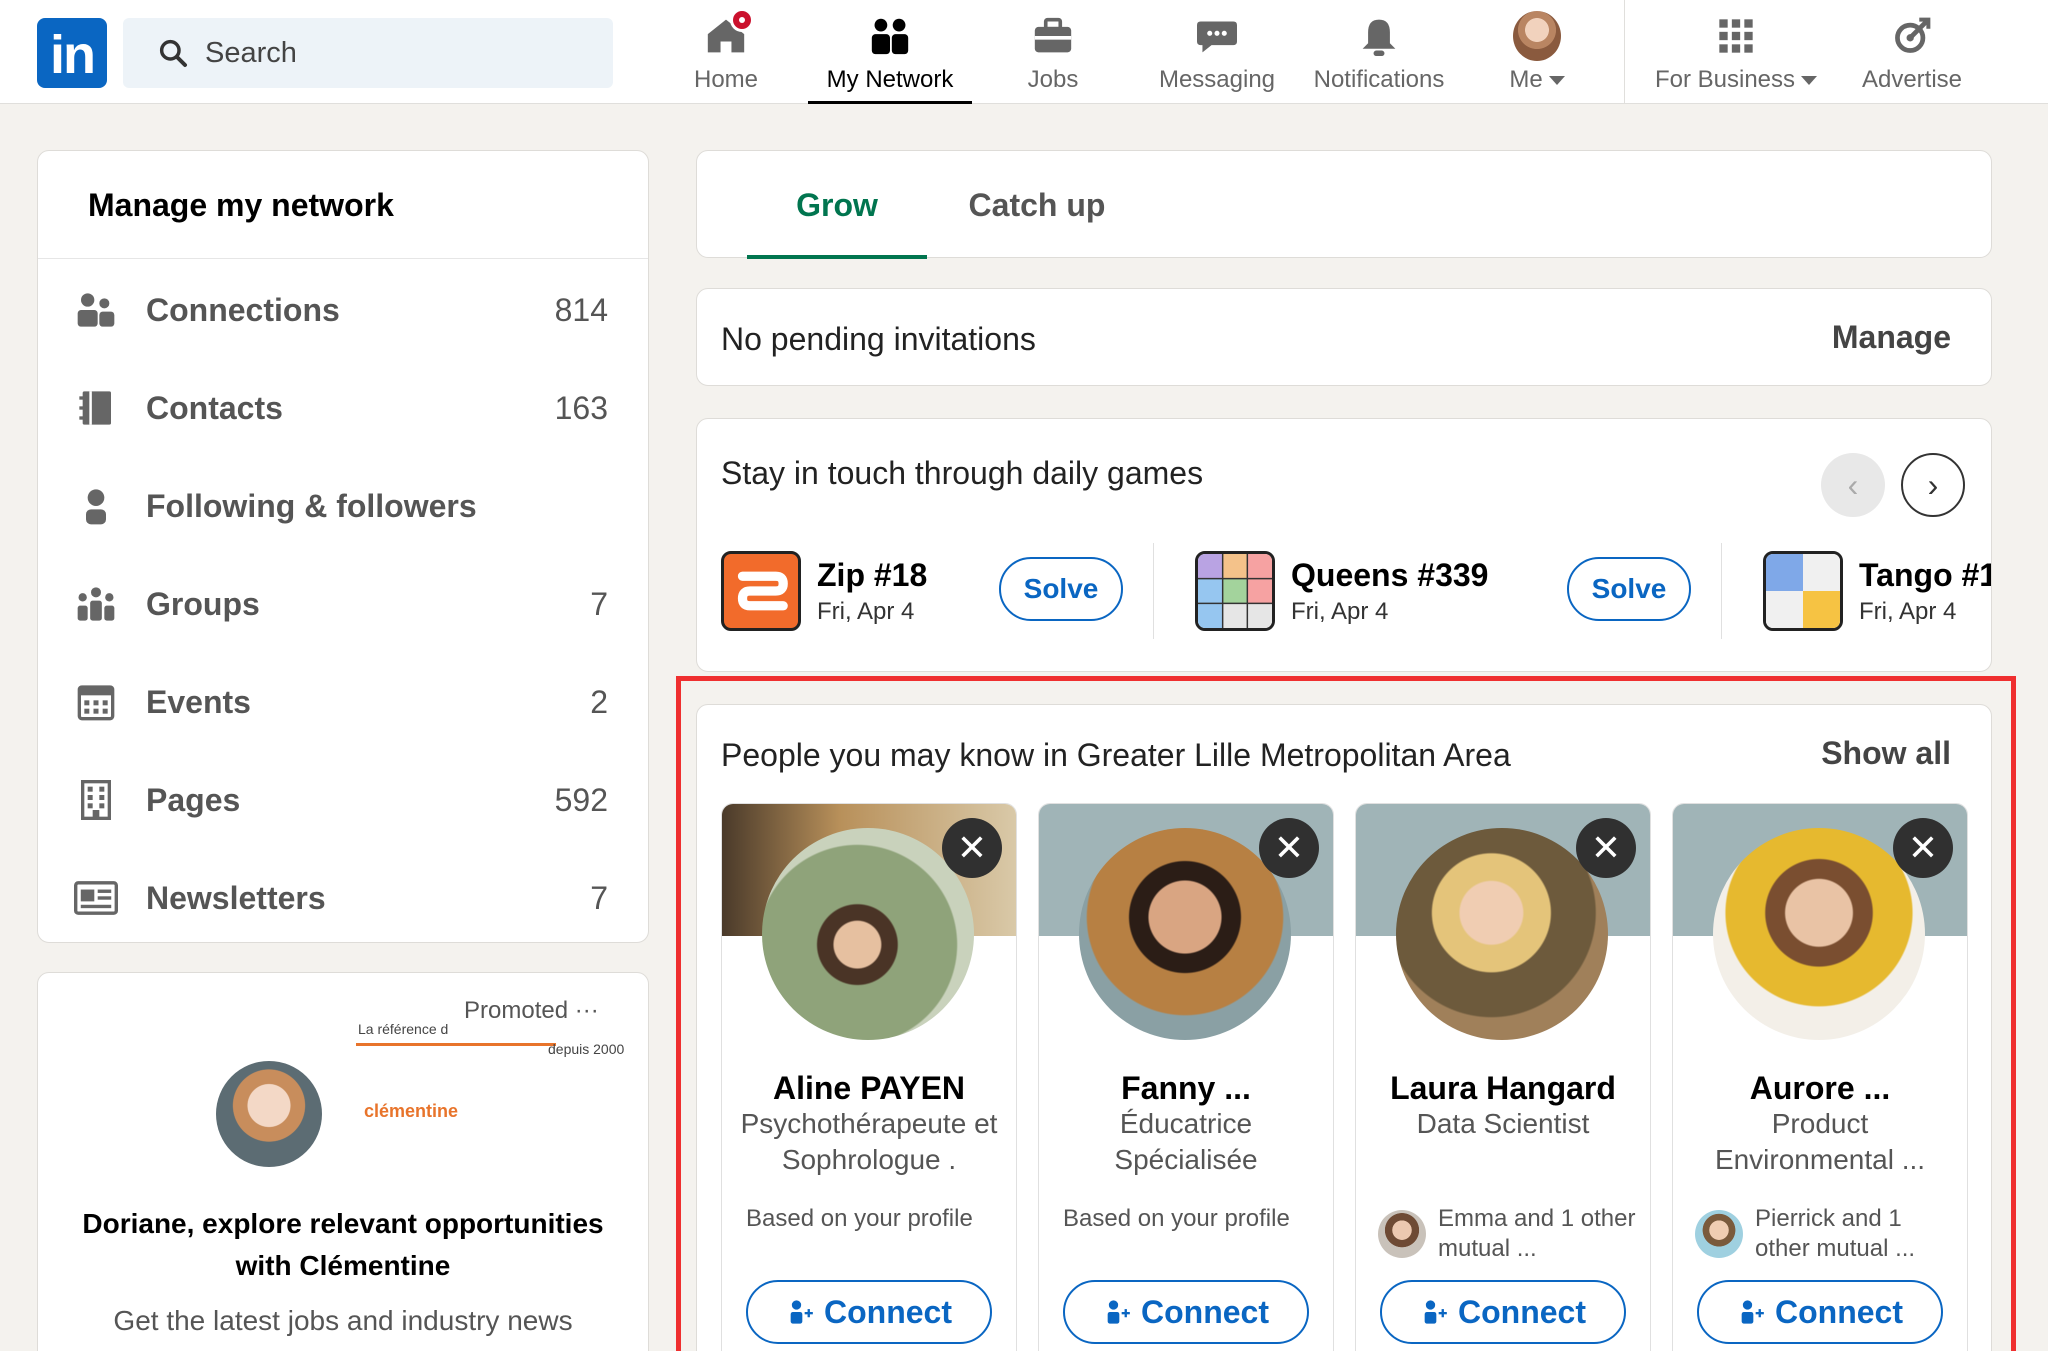 The height and width of the screenshot is (1351, 2048). I want to click on building-icon, so click(96, 800).